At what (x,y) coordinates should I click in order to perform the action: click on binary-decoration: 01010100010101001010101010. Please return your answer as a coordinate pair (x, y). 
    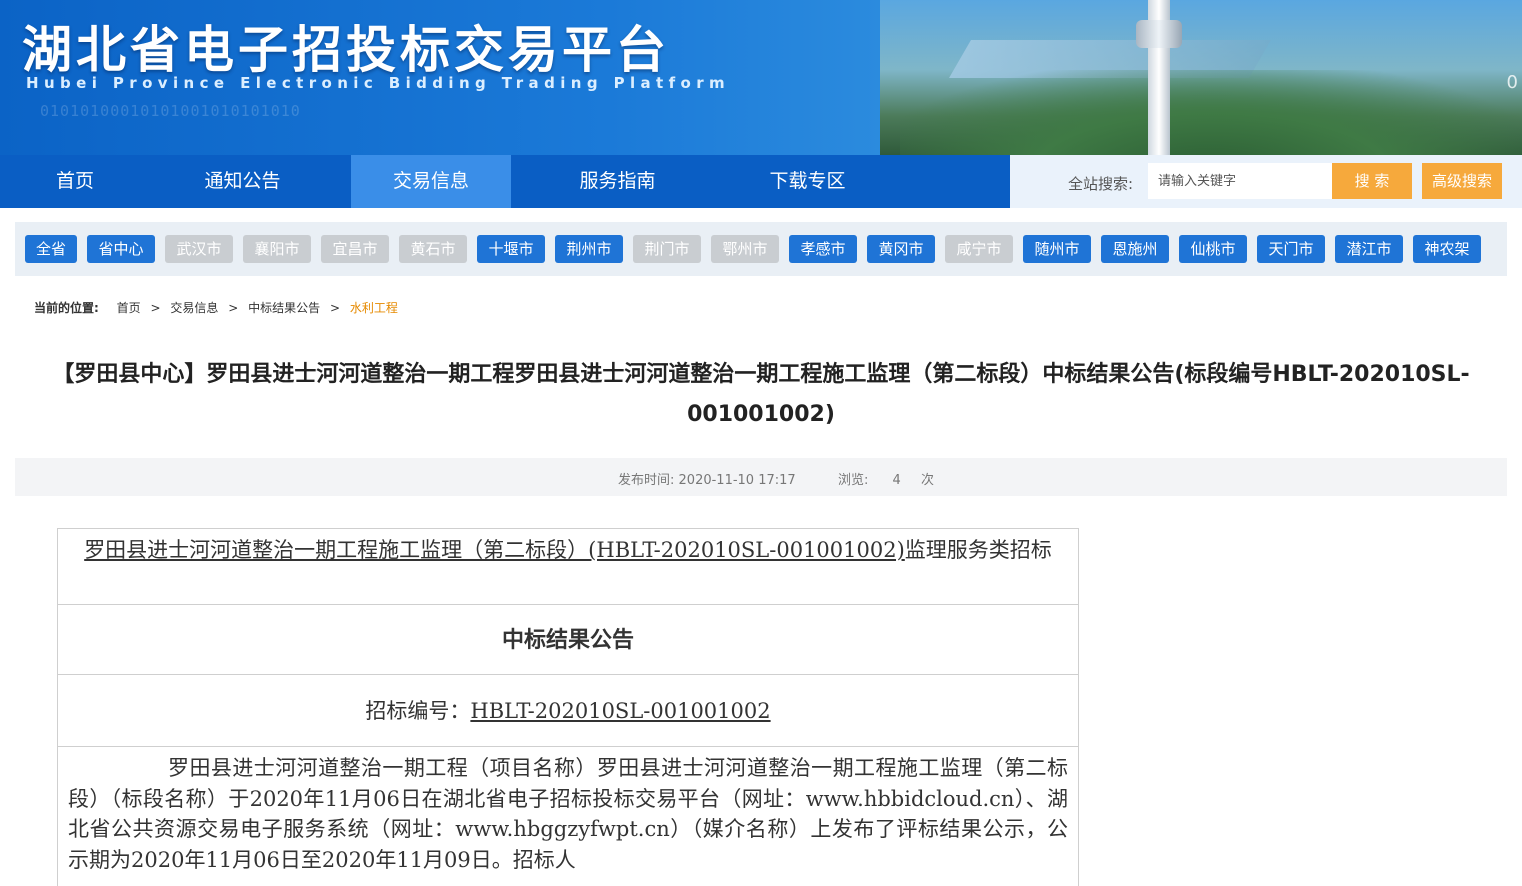
    Looking at the image, I should click on (170, 111).